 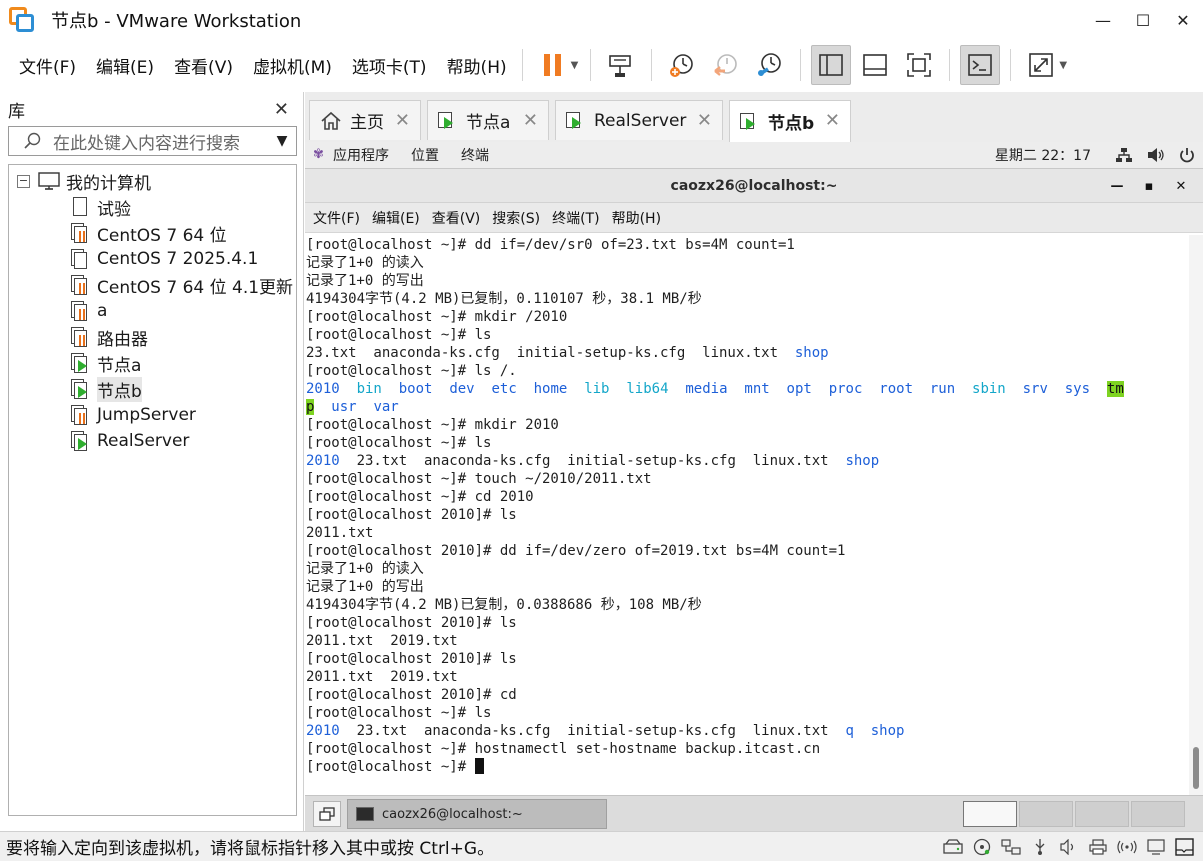 I want to click on tree-root-my-computer: − 我的计算机, so click(x=152, y=181).